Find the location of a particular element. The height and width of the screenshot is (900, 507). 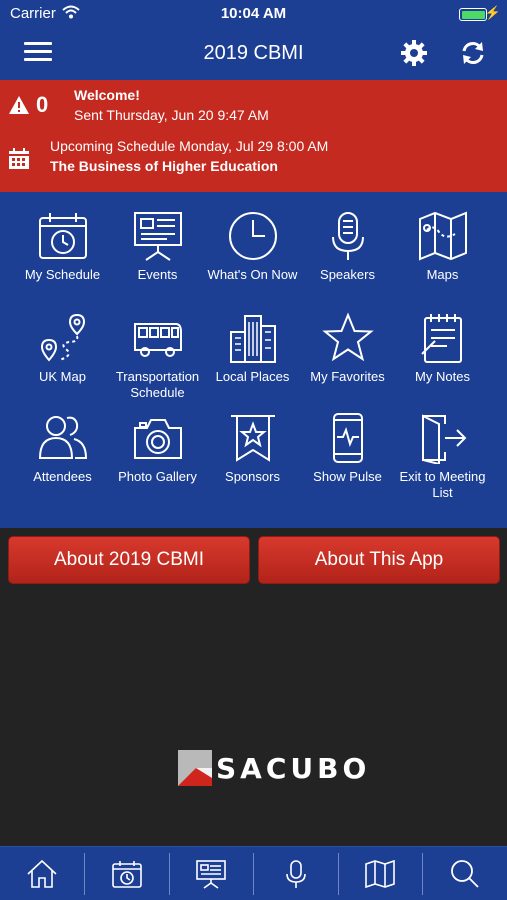

menu-item-photo-gallery: Photo Gallery is located at coordinates (157, 448).